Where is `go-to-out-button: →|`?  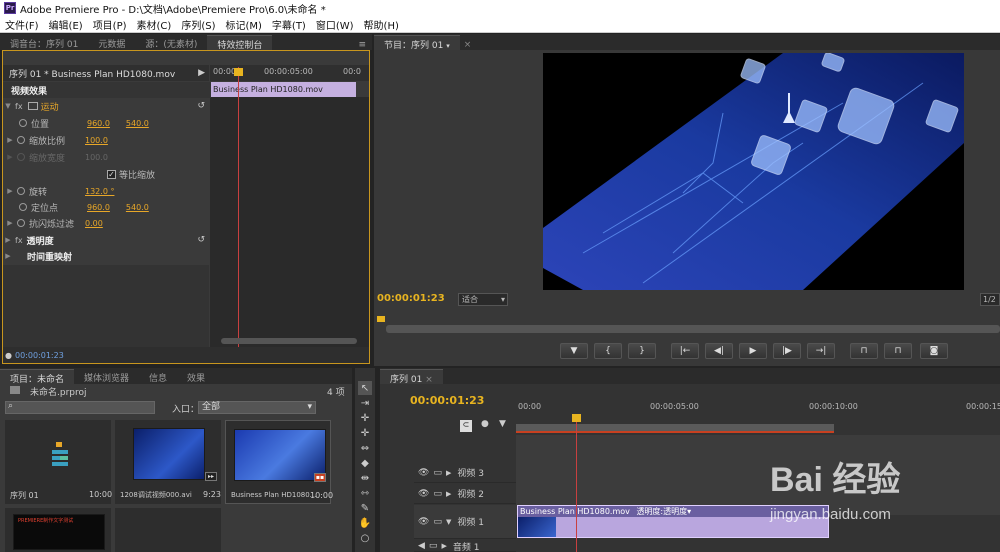
go-to-out-button: →| is located at coordinates (821, 351).